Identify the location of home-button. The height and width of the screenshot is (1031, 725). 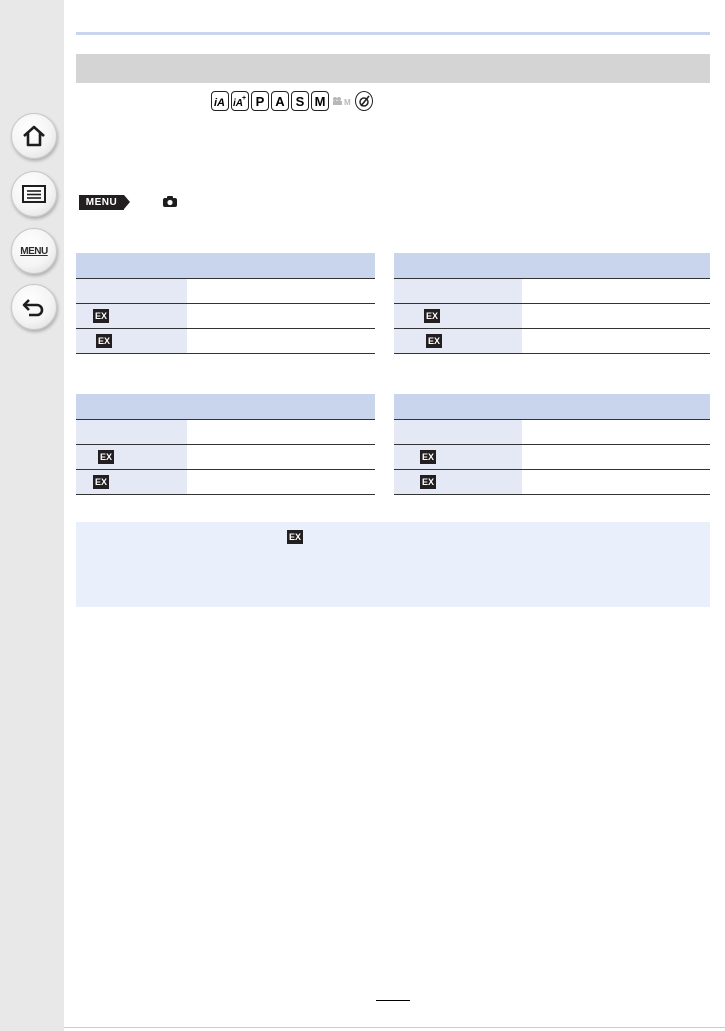
(34, 136).